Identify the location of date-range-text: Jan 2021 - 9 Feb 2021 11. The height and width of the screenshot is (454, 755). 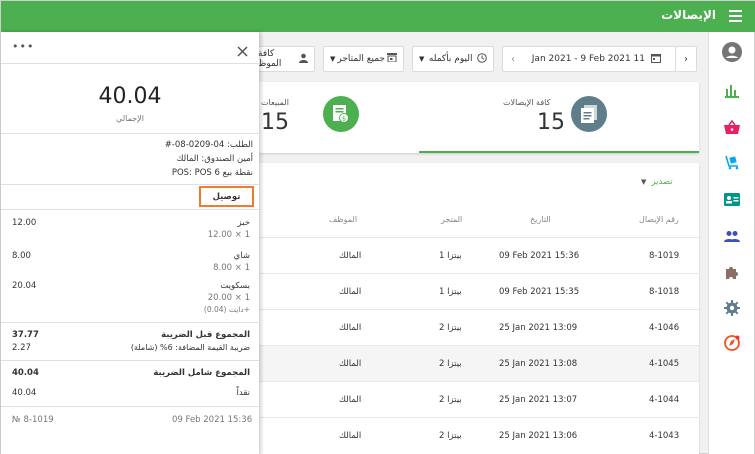
(588, 59).